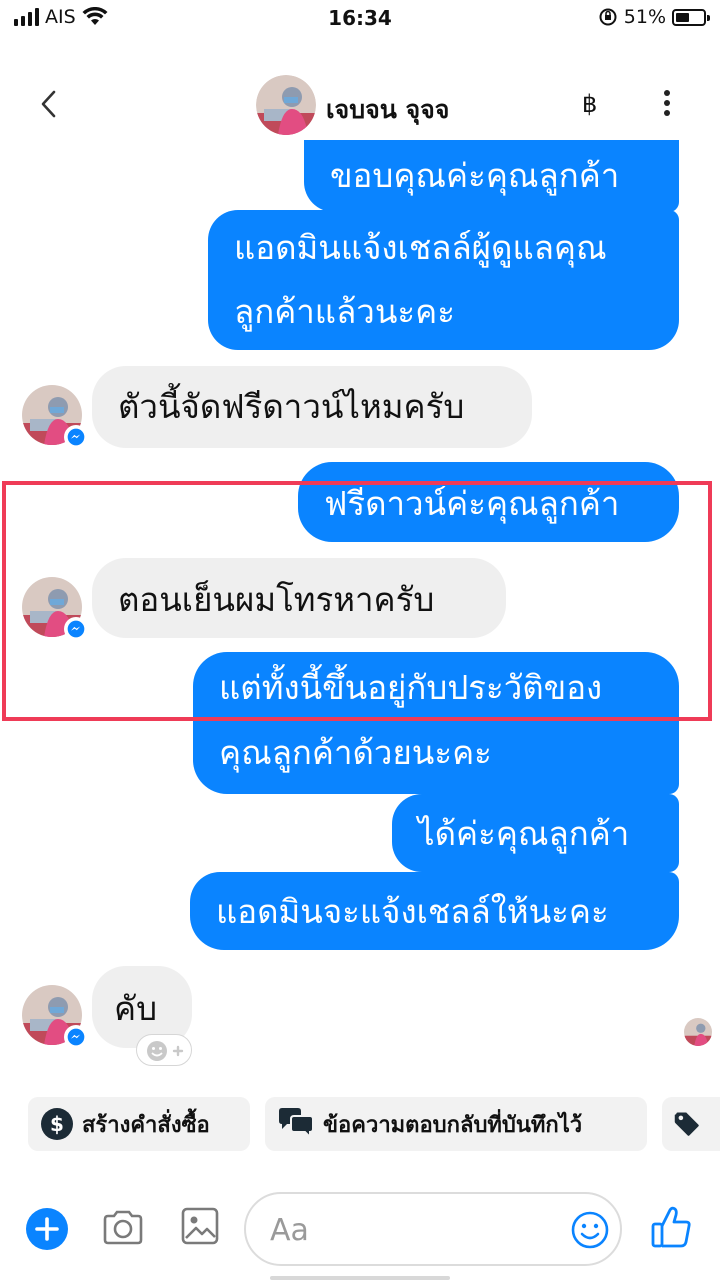  I want to click on add-reaction-button, so click(164, 1050).